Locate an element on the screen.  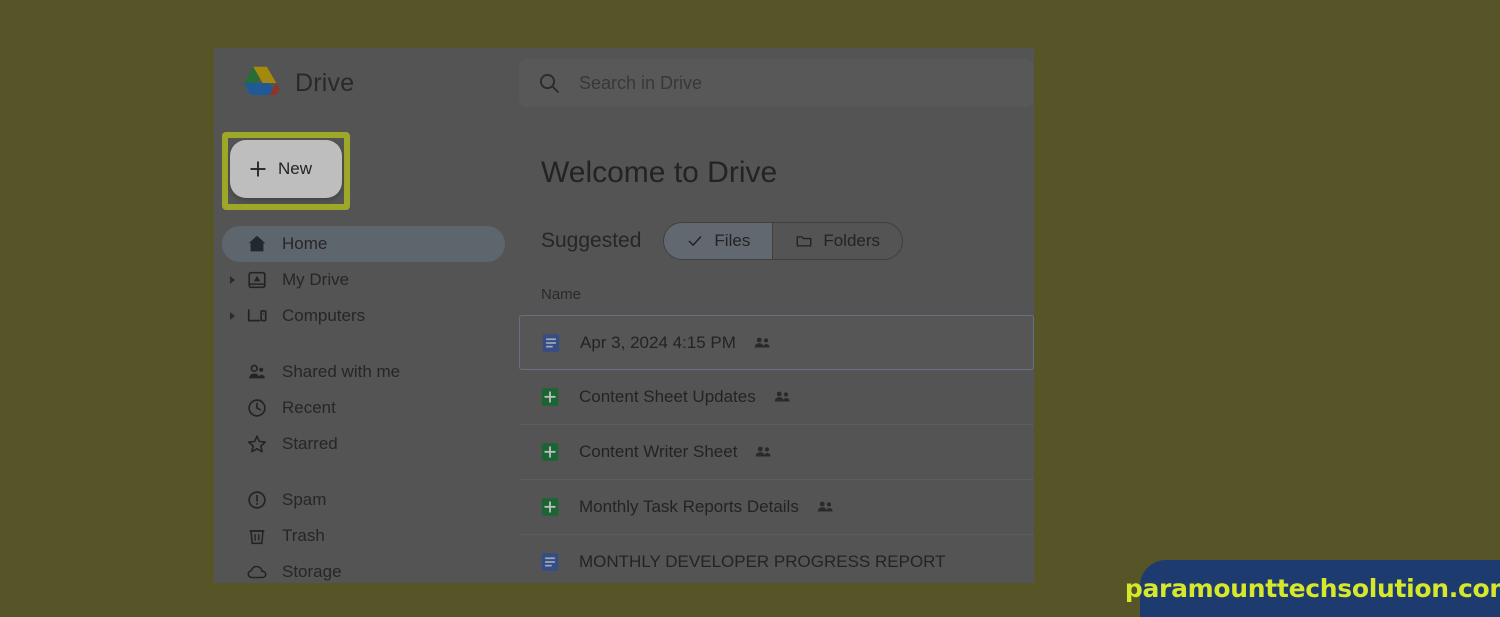
new-button: New is located at coordinates (286, 169).